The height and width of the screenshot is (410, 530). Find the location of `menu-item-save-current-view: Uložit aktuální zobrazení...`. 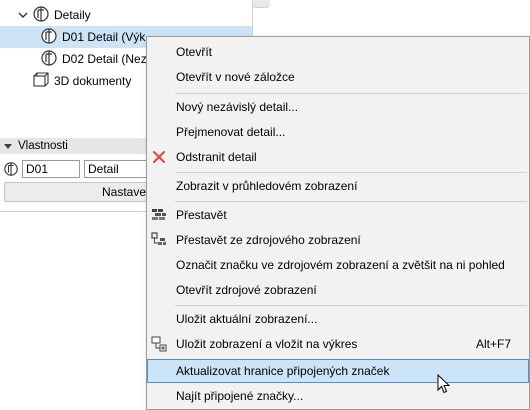

menu-item-save-current-view: Uložit aktuální zobrazení... is located at coordinates (338, 319).